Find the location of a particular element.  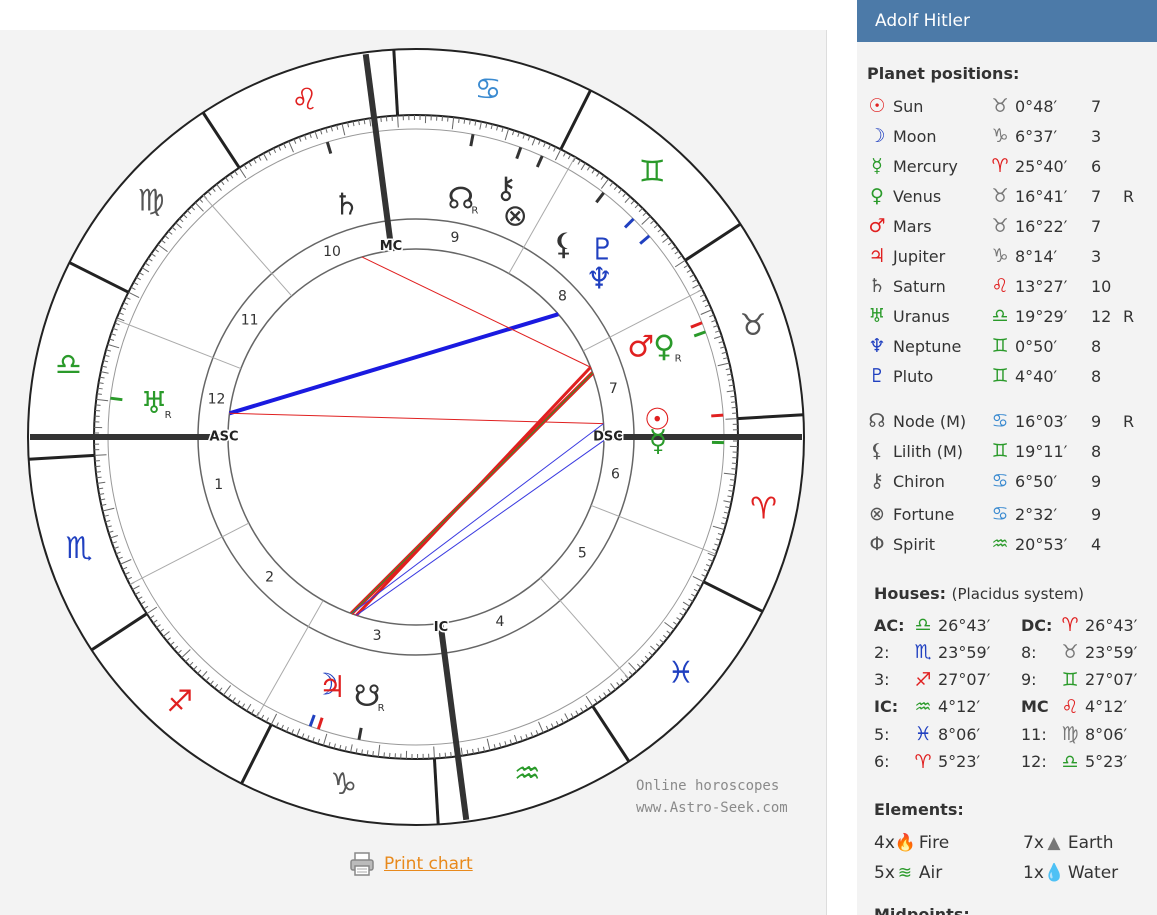

zodiac-sign-icon: ♒ is located at coordinates (527, 774).